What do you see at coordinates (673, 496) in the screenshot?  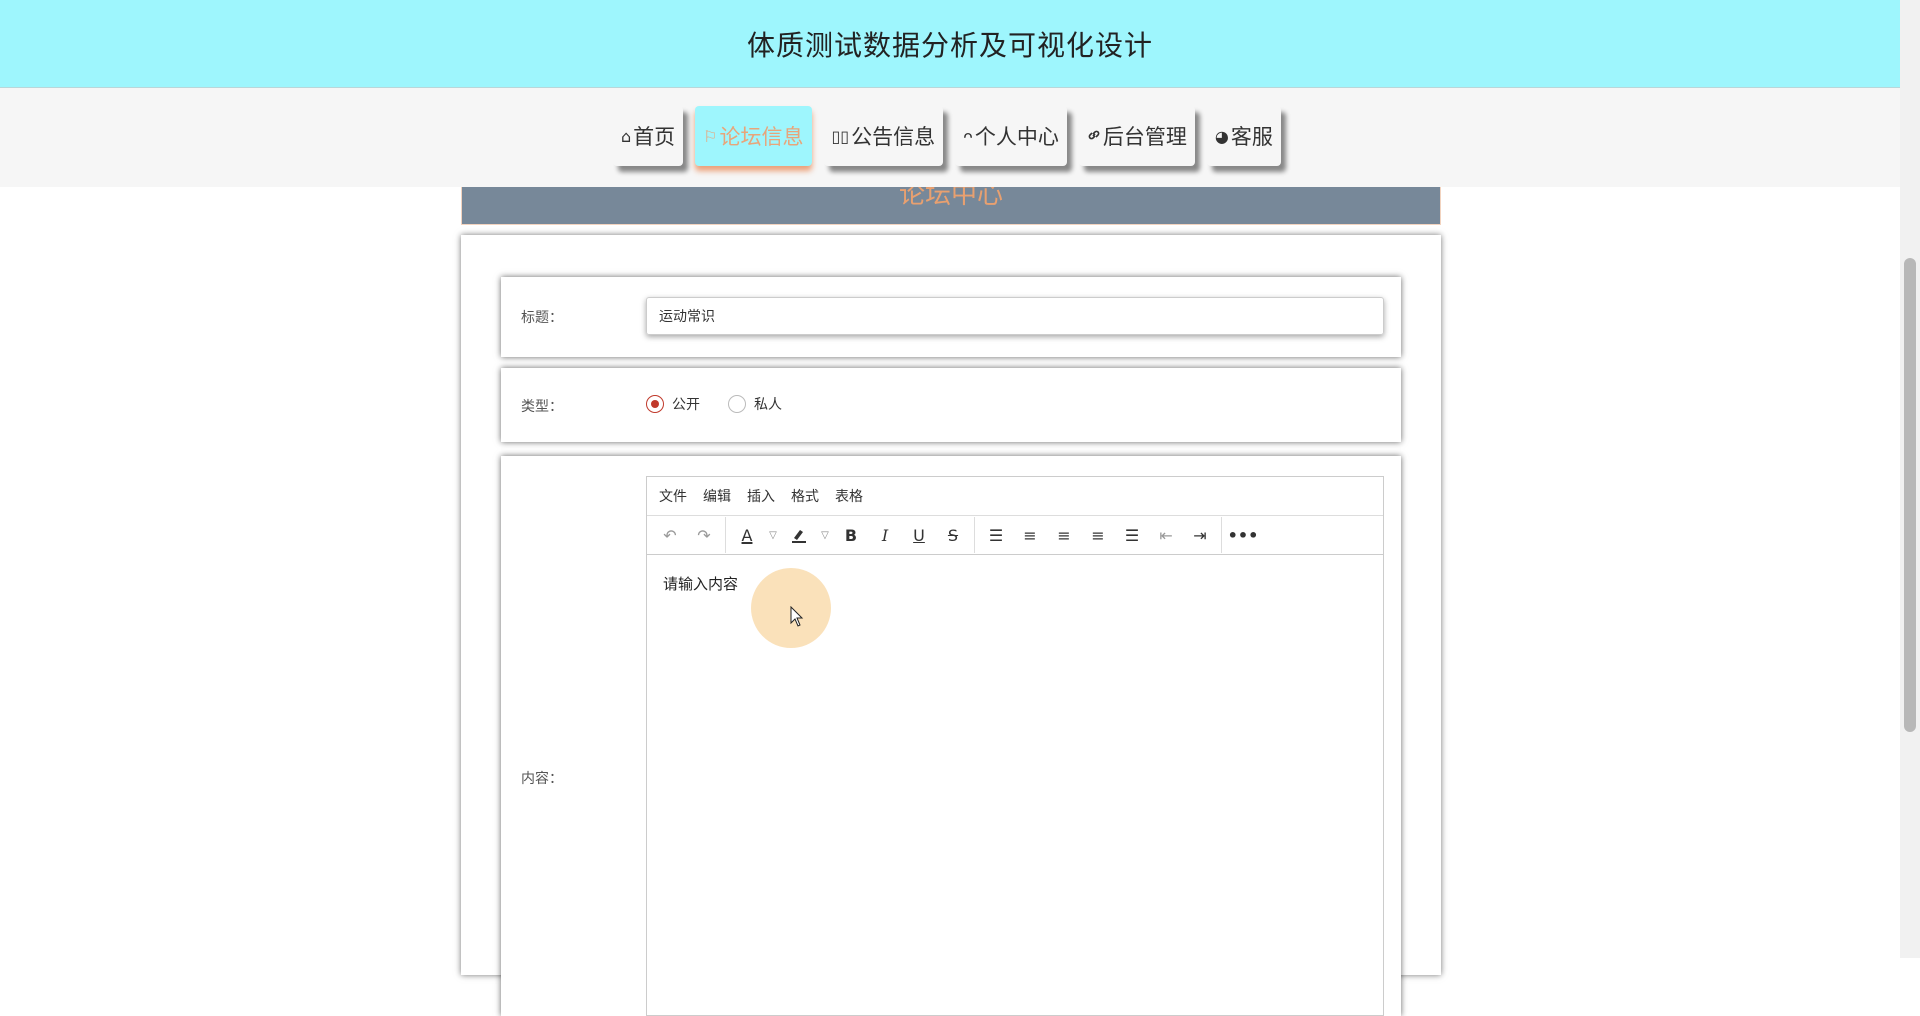 I see `menu-file: 文件` at bounding box center [673, 496].